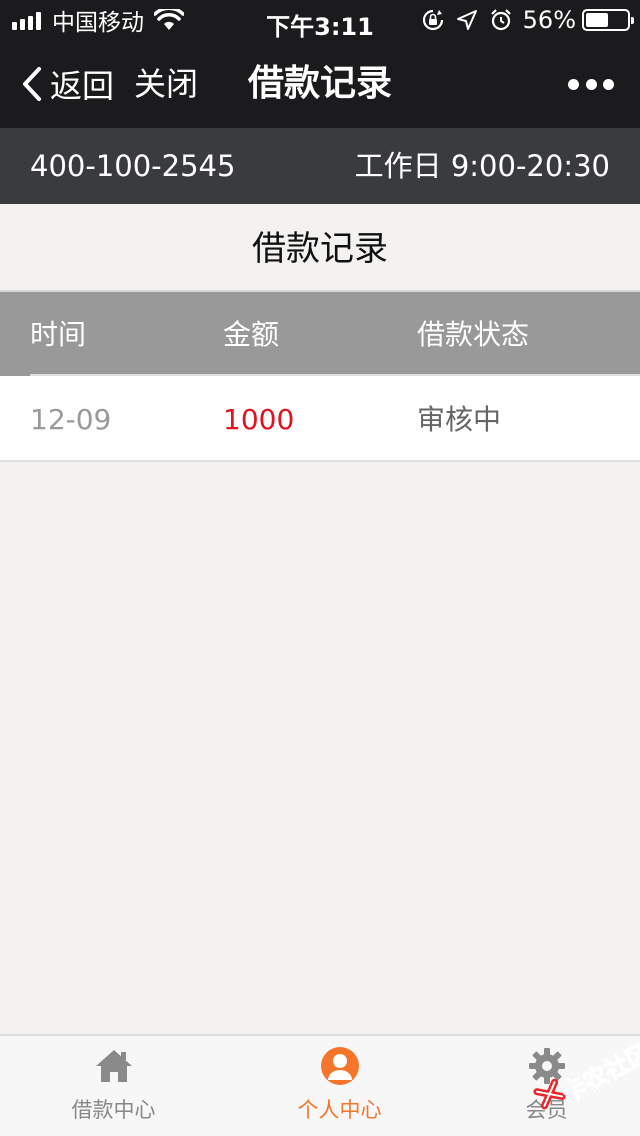 The width and height of the screenshot is (640, 1136). What do you see at coordinates (71, 419) in the screenshot?
I see `row-time: 12-09` at bounding box center [71, 419].